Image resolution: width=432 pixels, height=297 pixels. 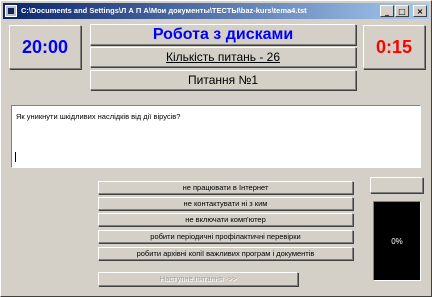 I want to click on elapsed-timer: 20:00, so click(x=45, y=47).